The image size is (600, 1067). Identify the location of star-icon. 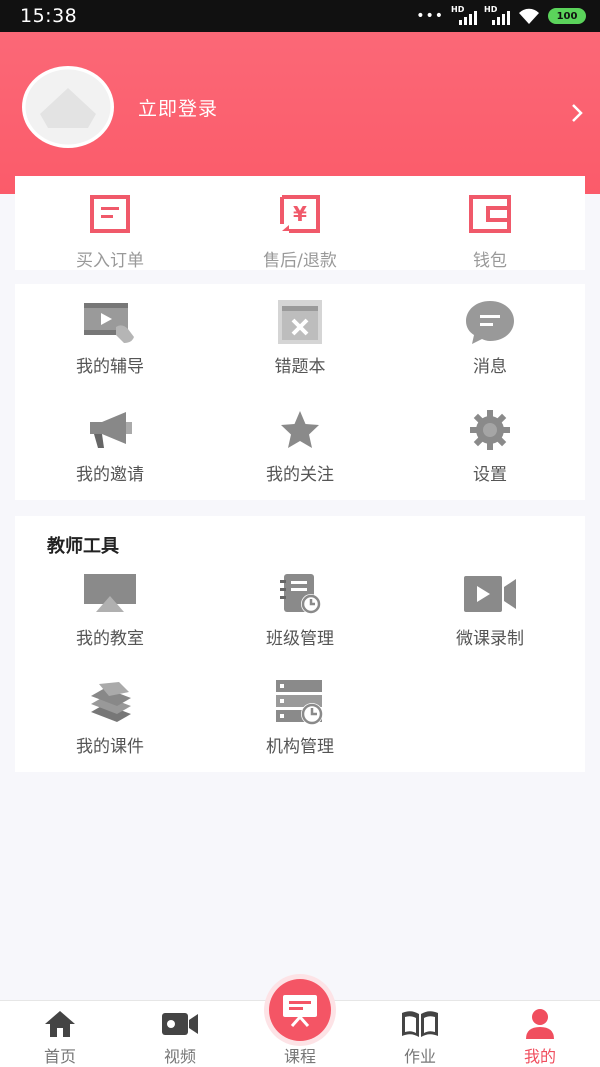
(300, 429).